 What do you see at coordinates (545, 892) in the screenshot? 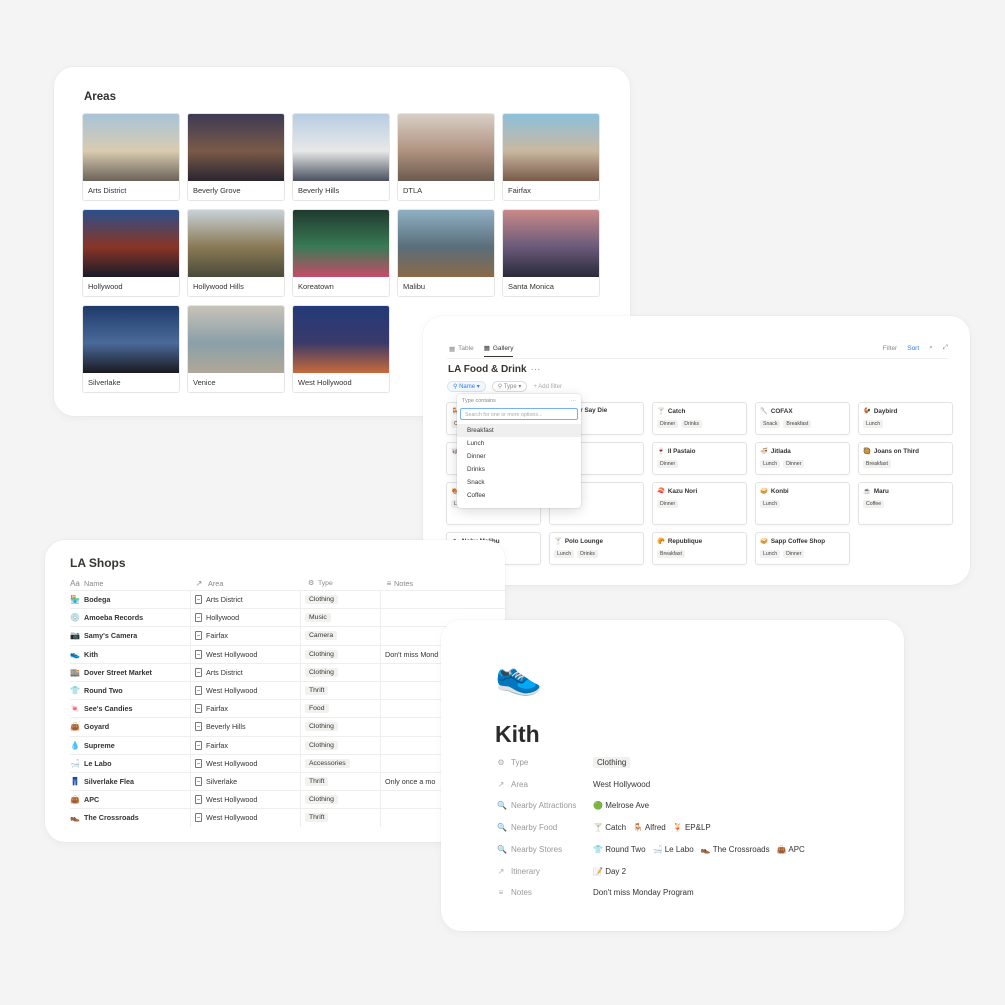
I see `property-name: ≡ Notes` at bounding box center [545, 892].